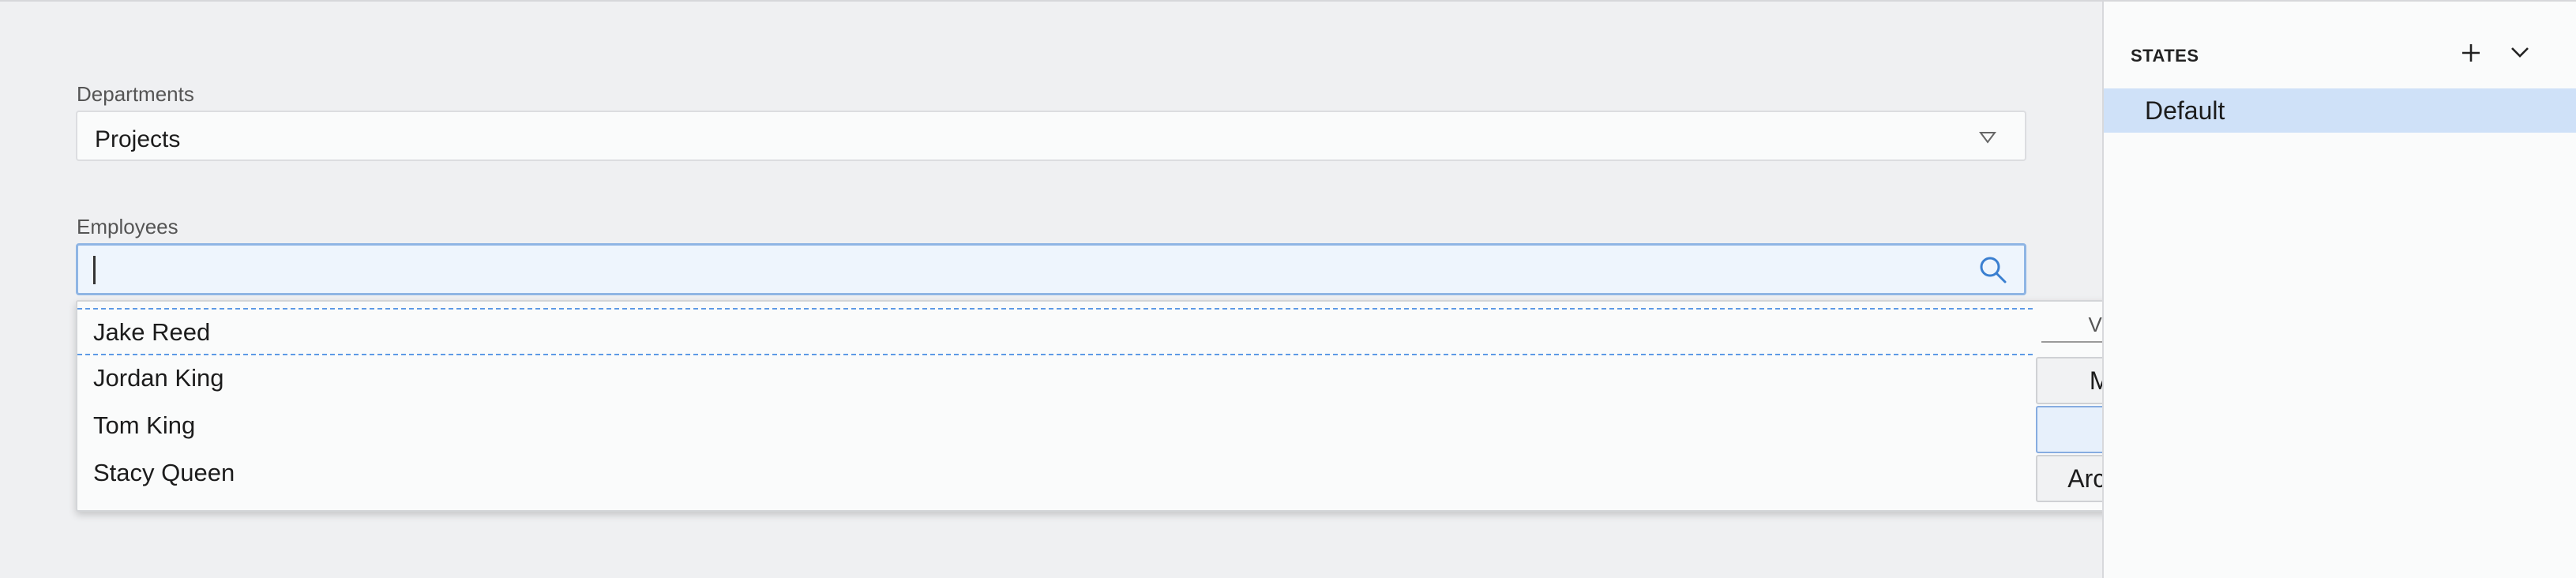 This screenshot has width=2576, height=578. Describe the element at coordinates (2520, 53) in the screenshot. I see `chevron-down-icon` at that location.